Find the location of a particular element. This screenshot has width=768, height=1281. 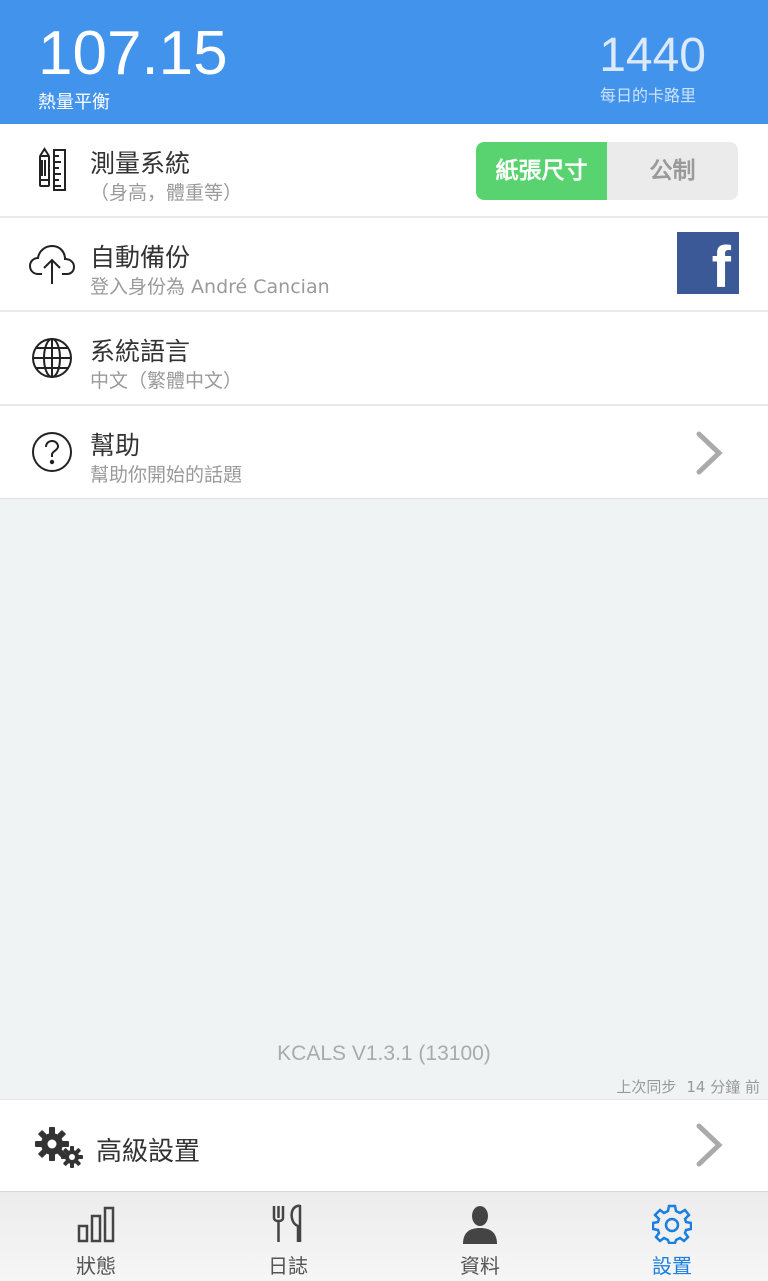

app-version: KCALS V1.3.1 (13100) is located at coordinates (384, 1053).